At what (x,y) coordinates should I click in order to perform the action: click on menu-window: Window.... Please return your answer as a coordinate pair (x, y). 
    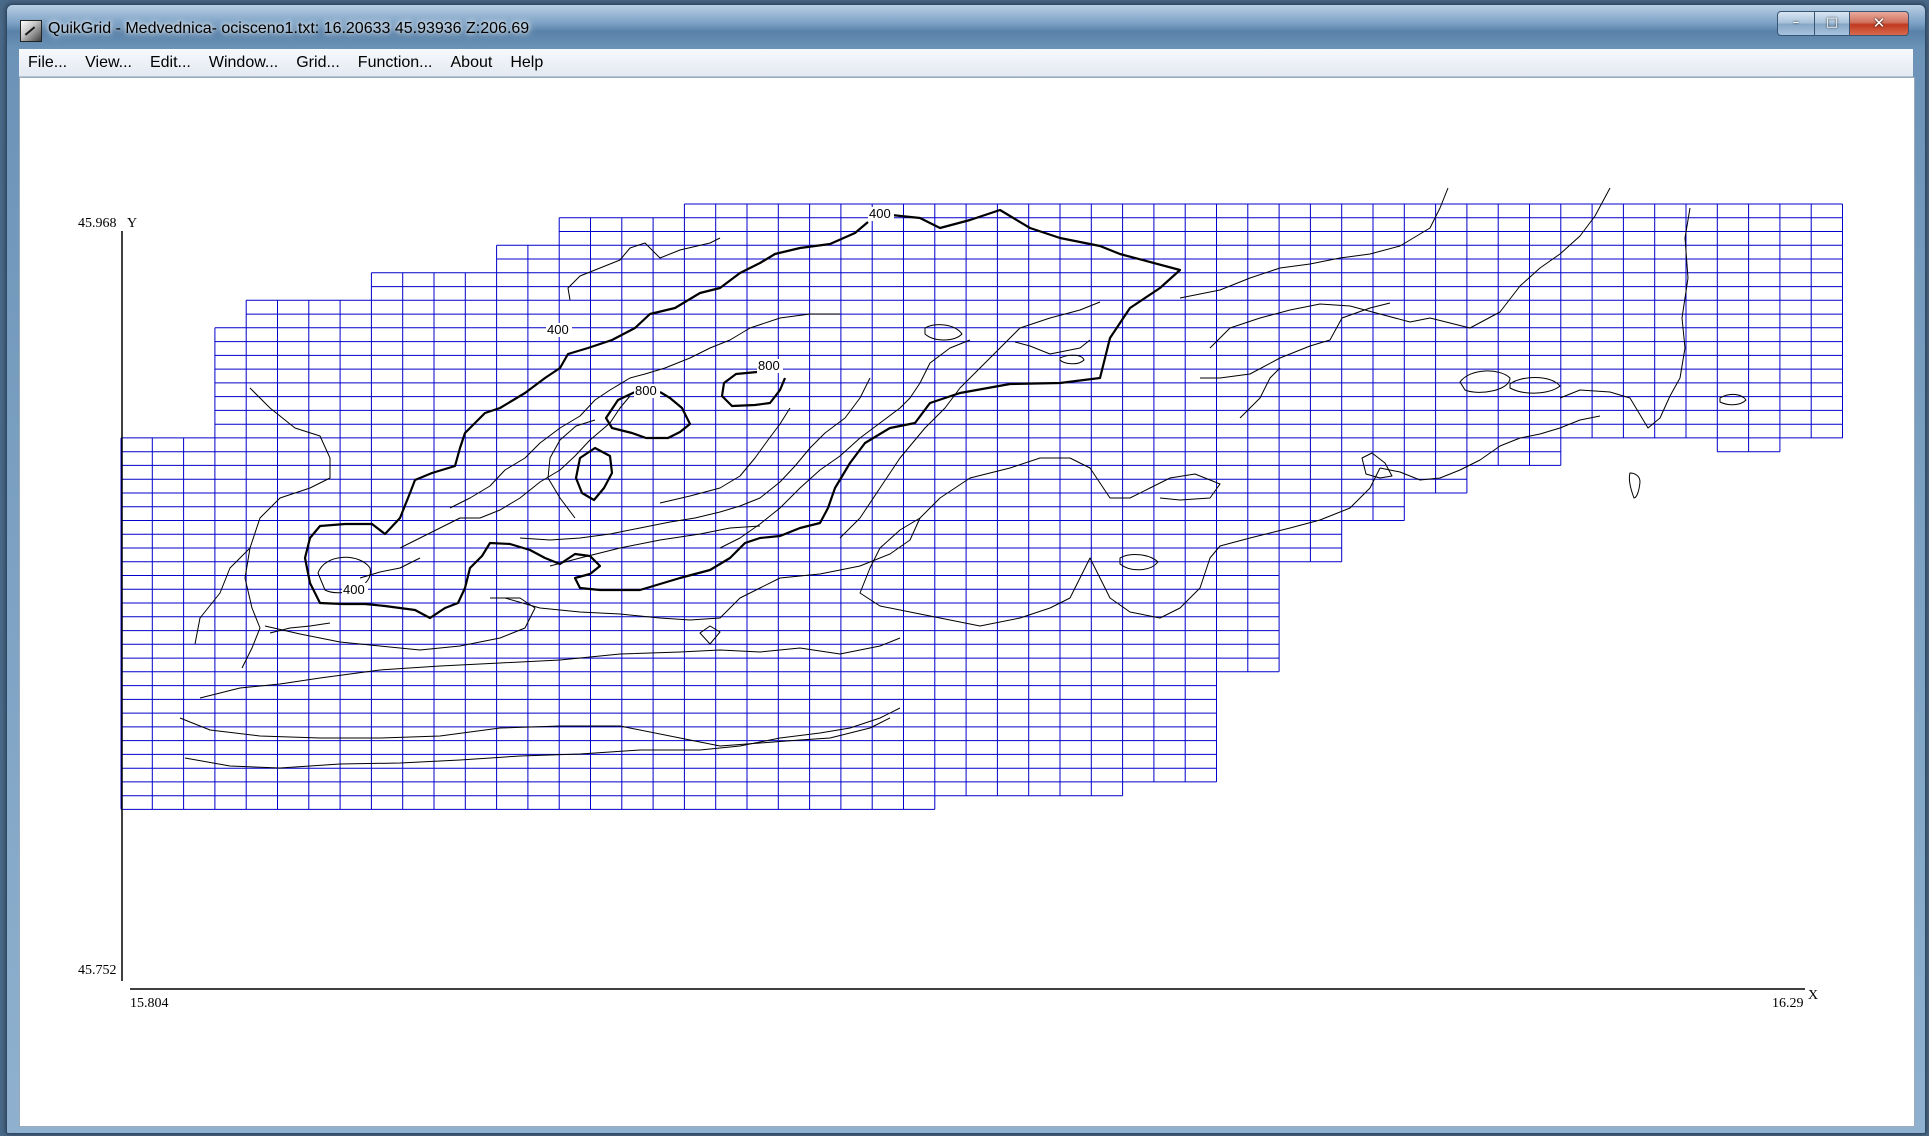
    Looking at the image, I should click on (243, 62).